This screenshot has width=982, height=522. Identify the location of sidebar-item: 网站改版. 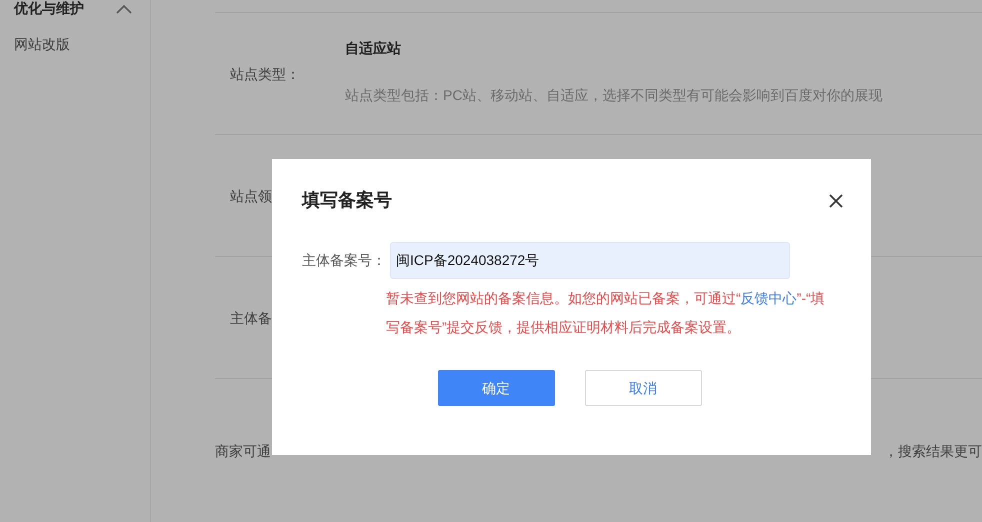
(75, 44).